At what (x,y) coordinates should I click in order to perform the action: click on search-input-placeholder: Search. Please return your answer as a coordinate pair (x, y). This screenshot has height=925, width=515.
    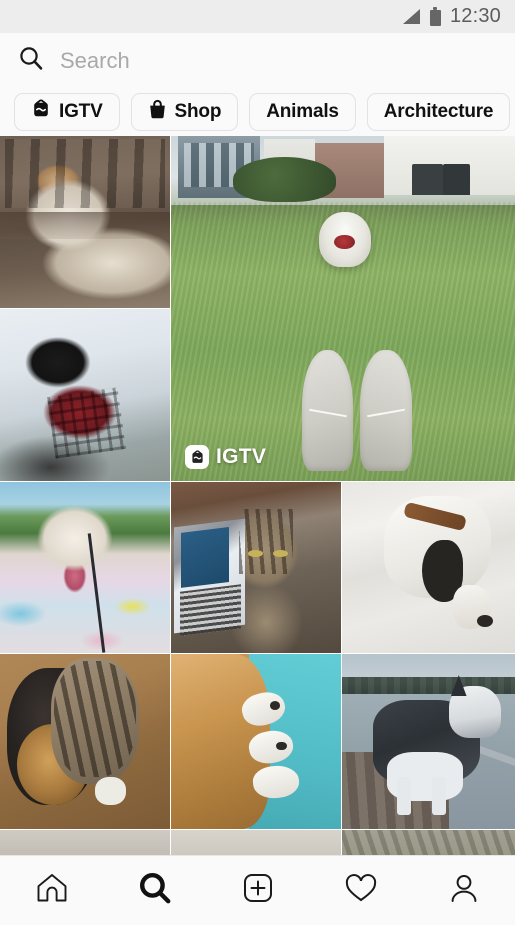
    Looking at the image, I should click on (95, 61).